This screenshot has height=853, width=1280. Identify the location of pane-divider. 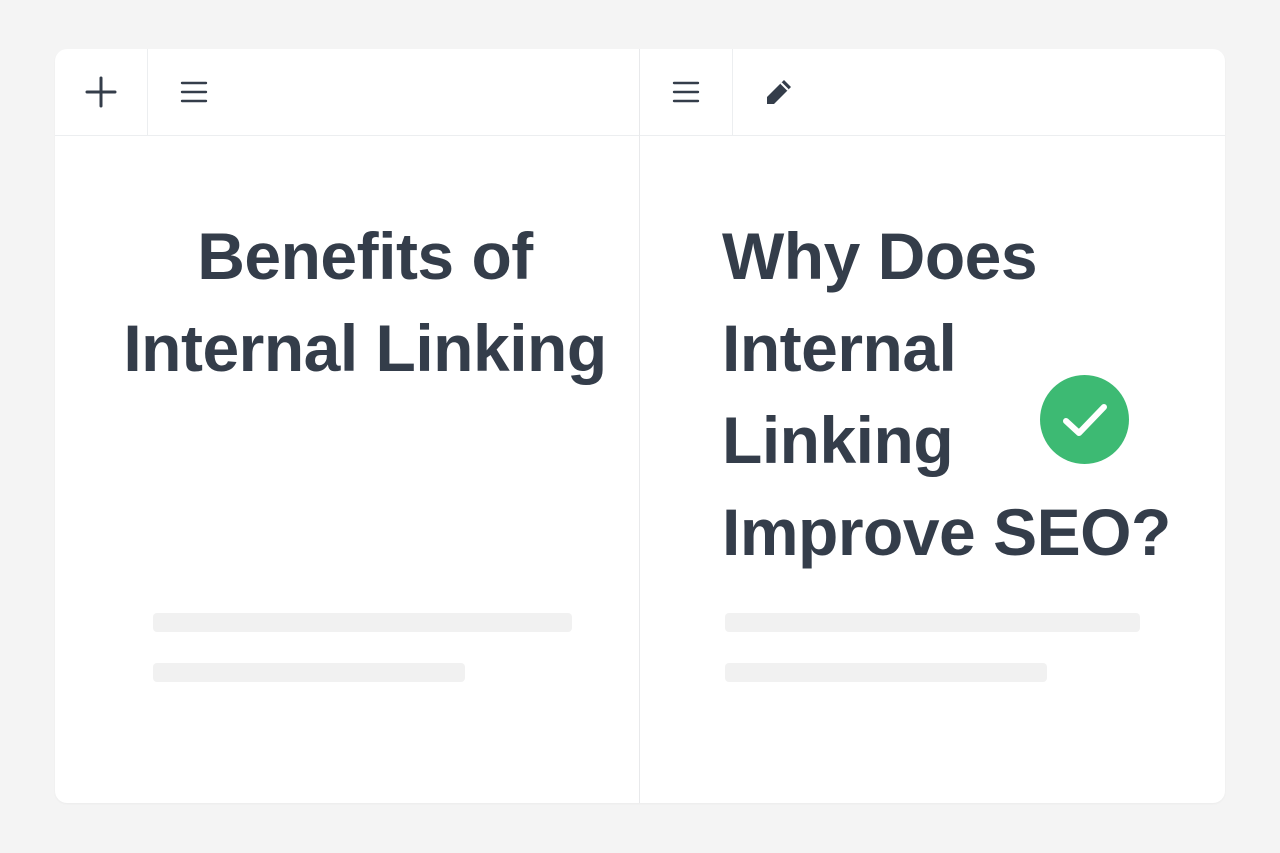
(639, 426).